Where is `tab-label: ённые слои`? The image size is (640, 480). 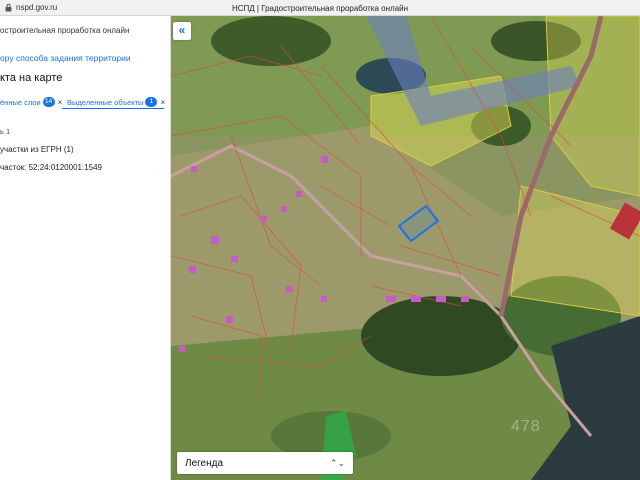 tab-label: ённые слои is located at coordinates (20, 102).